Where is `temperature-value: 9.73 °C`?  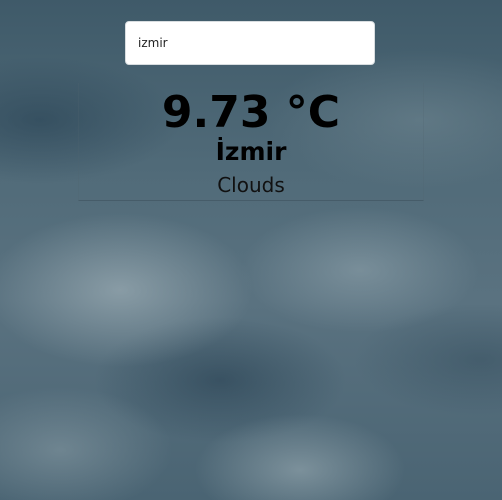 temperature-value: 9.73 °C is located at coordinates (251, 112).